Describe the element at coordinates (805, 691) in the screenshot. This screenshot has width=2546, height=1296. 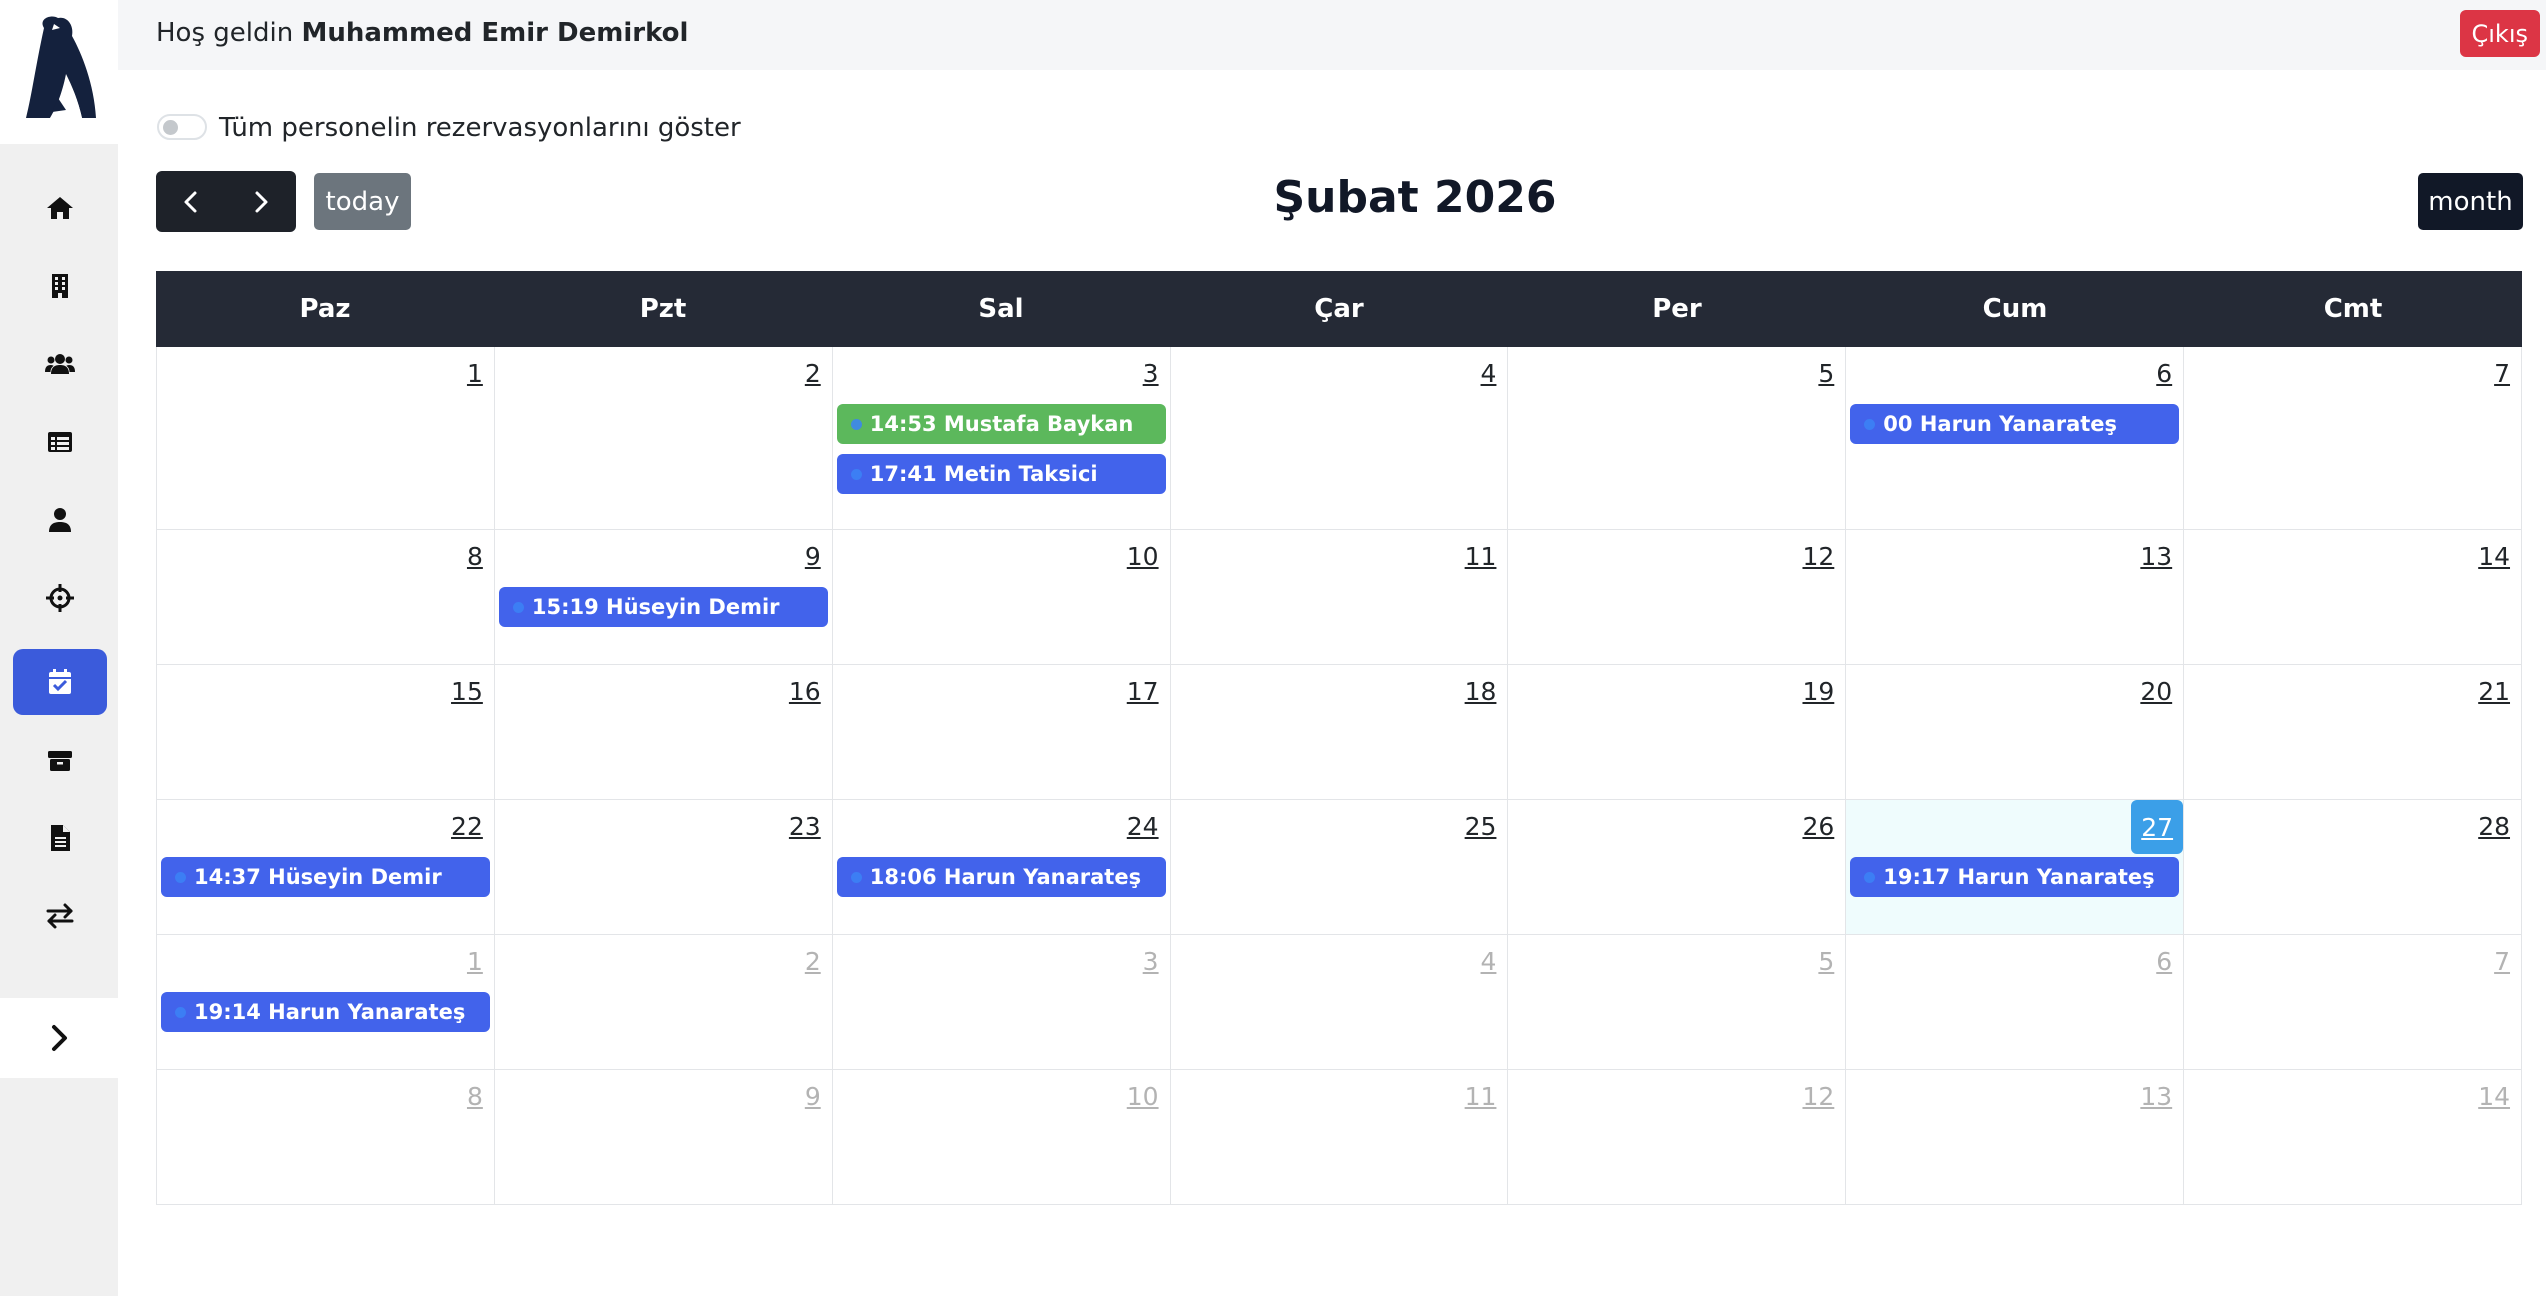
I see `day-number-link: 16` at that location.